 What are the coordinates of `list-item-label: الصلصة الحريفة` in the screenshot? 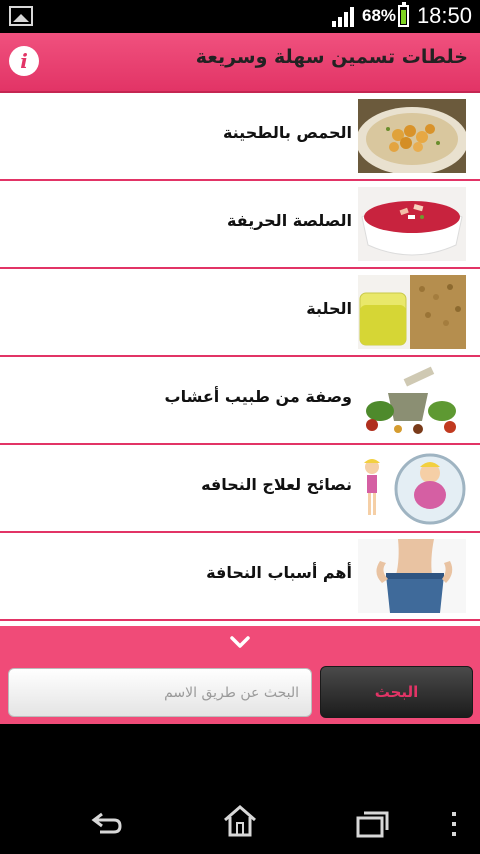 It's located at (289, 220).